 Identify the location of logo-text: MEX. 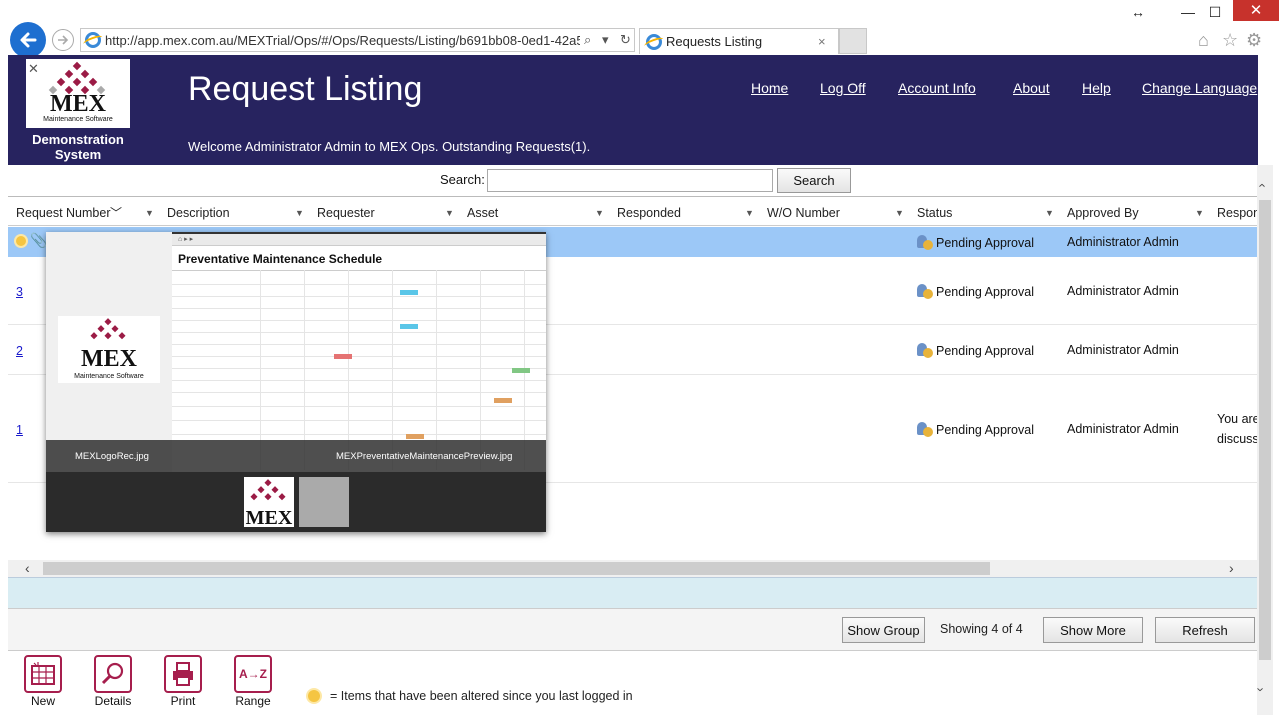
(78, 104).